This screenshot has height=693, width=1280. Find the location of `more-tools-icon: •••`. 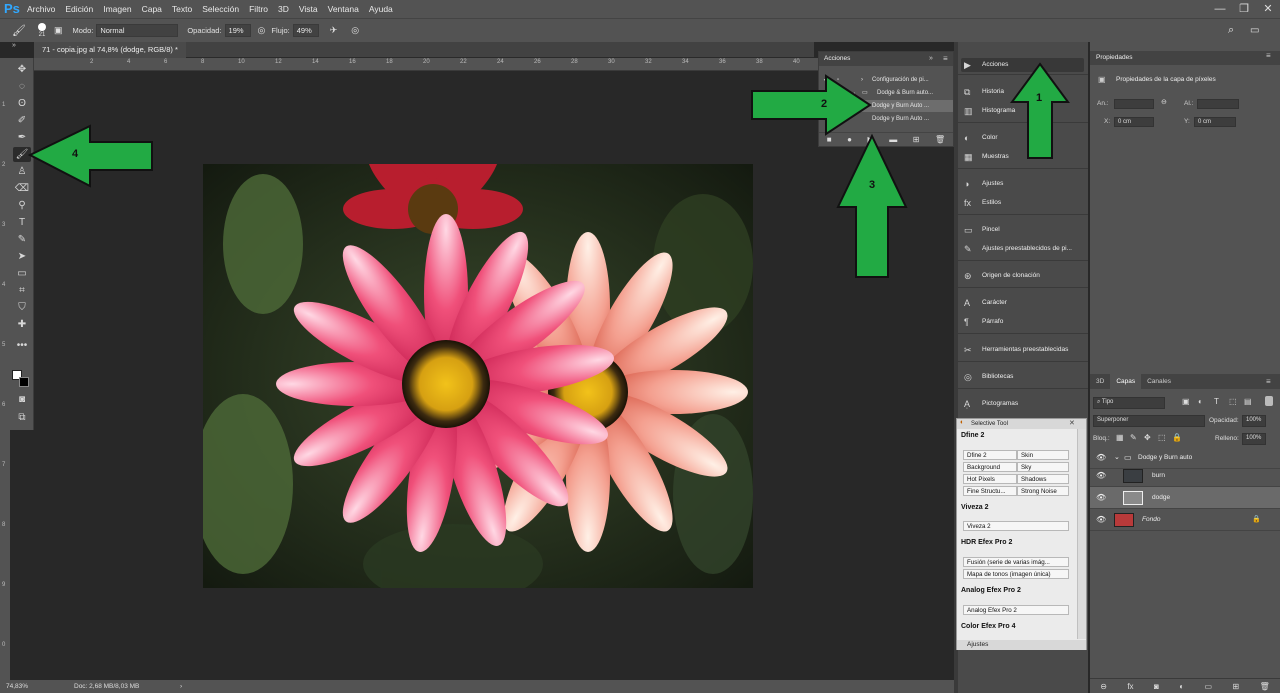

more-tools-icon: ••• is located at coordinates (22, 345).